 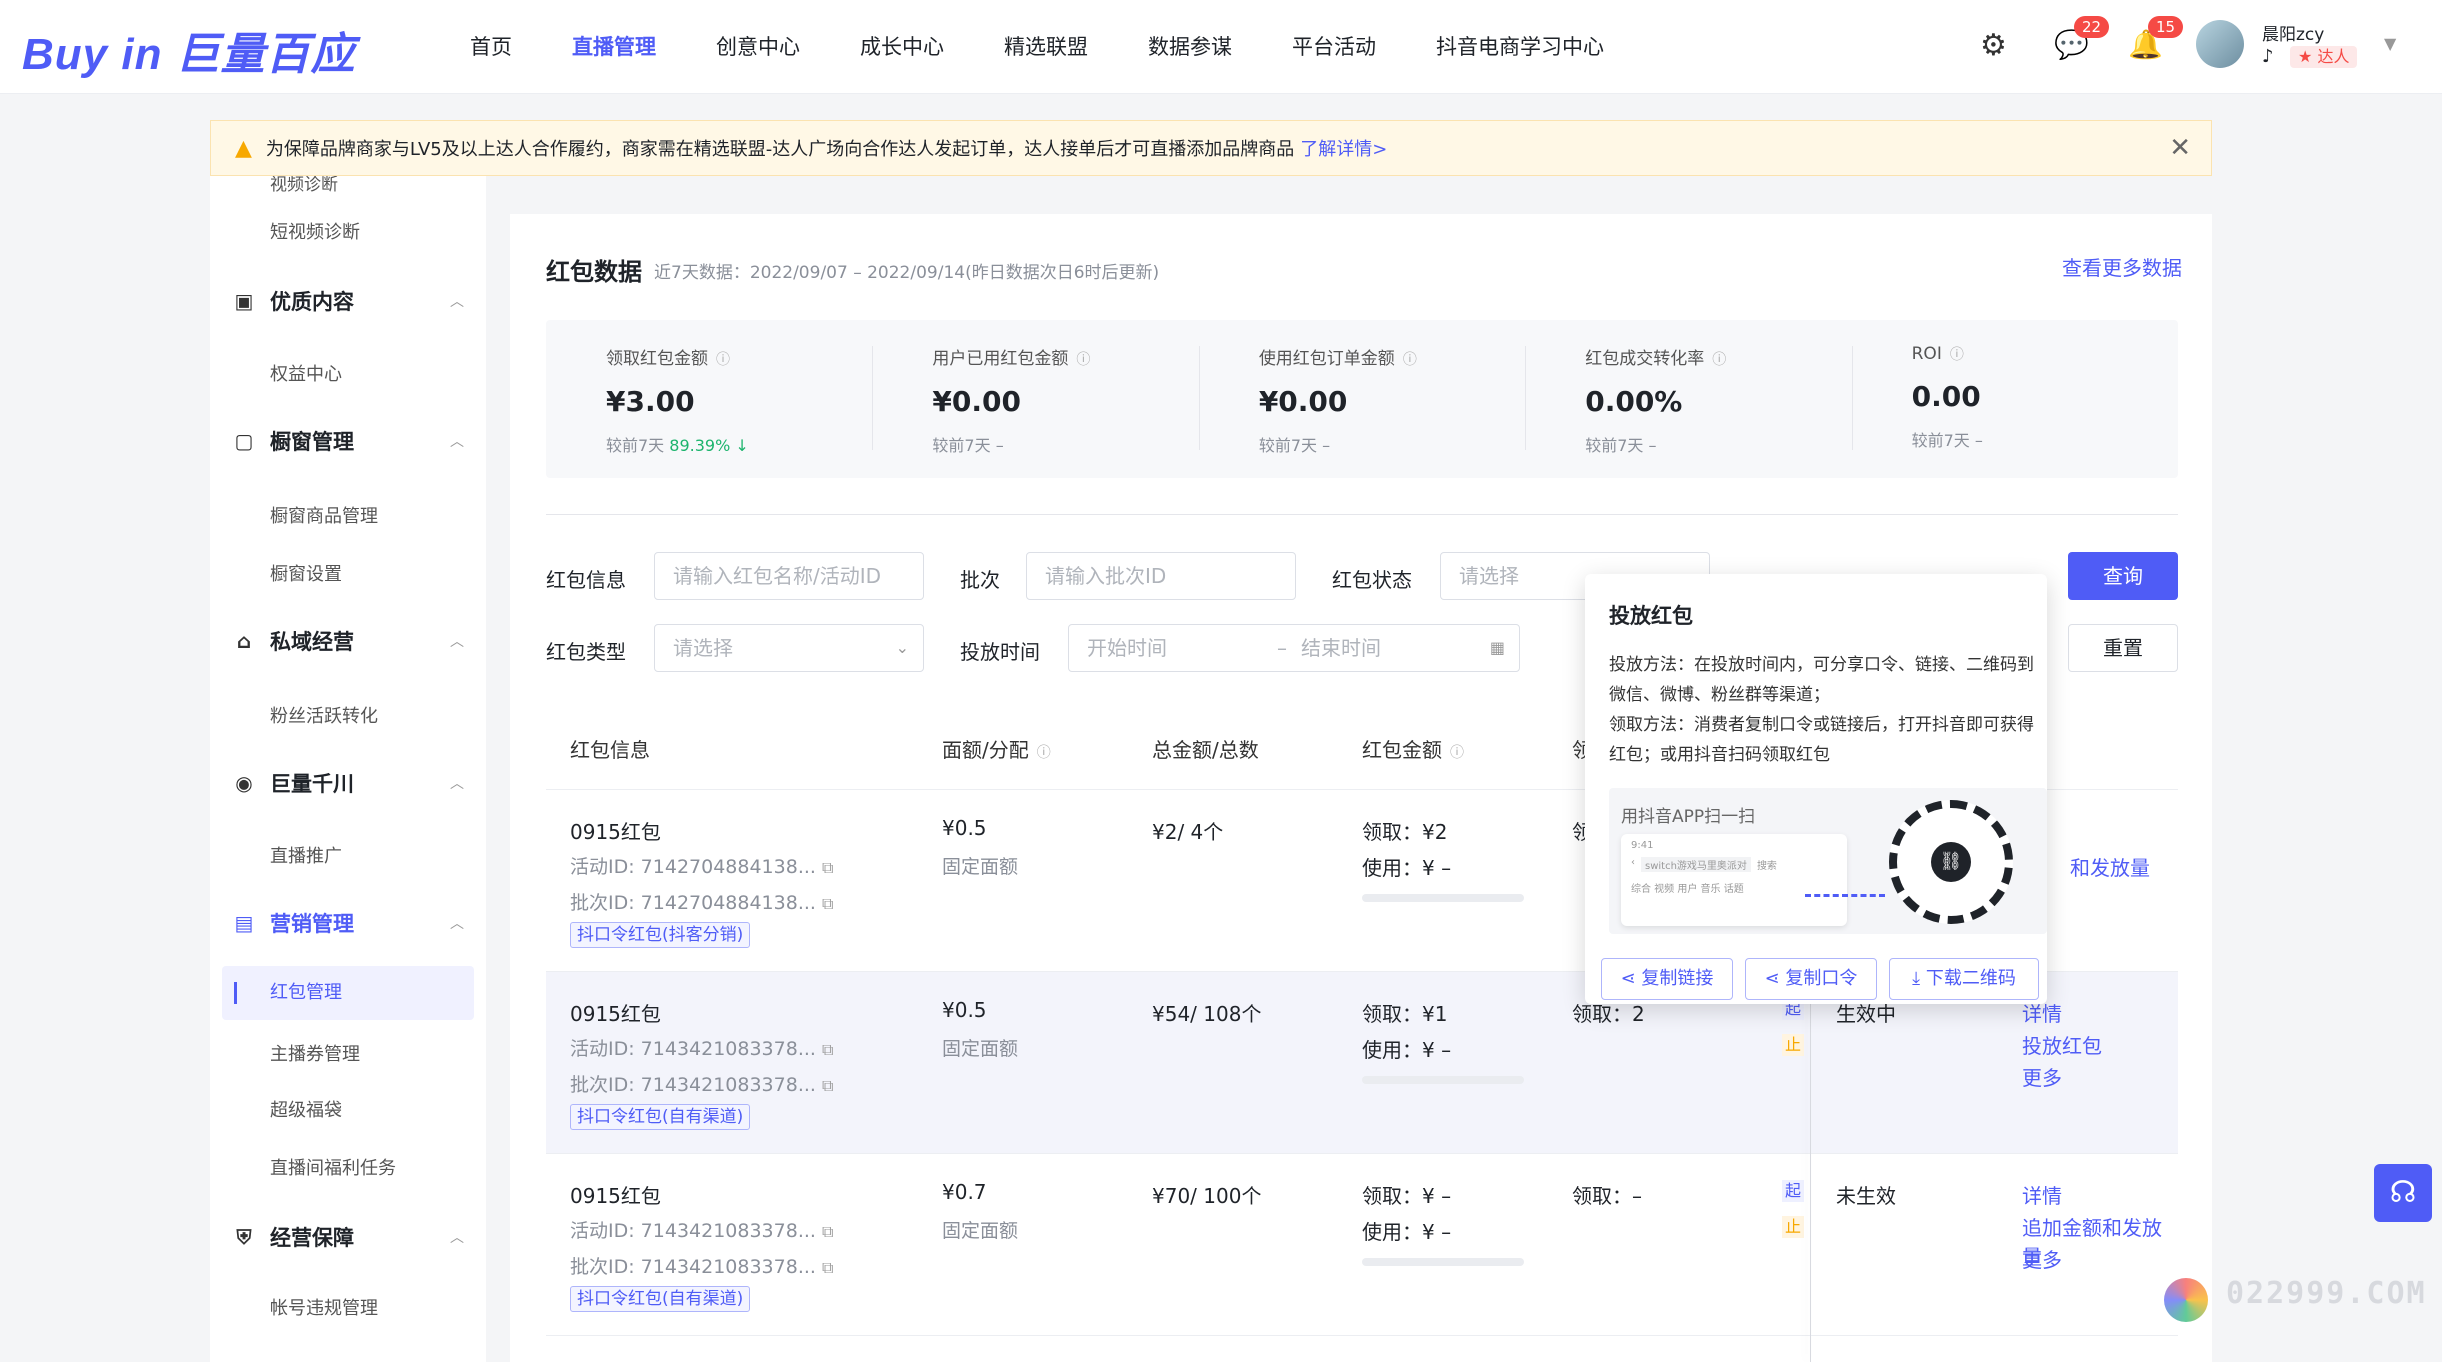 I want to click on copy-link-button: ⋖ 复制链接, so click(x=1667, y=979).